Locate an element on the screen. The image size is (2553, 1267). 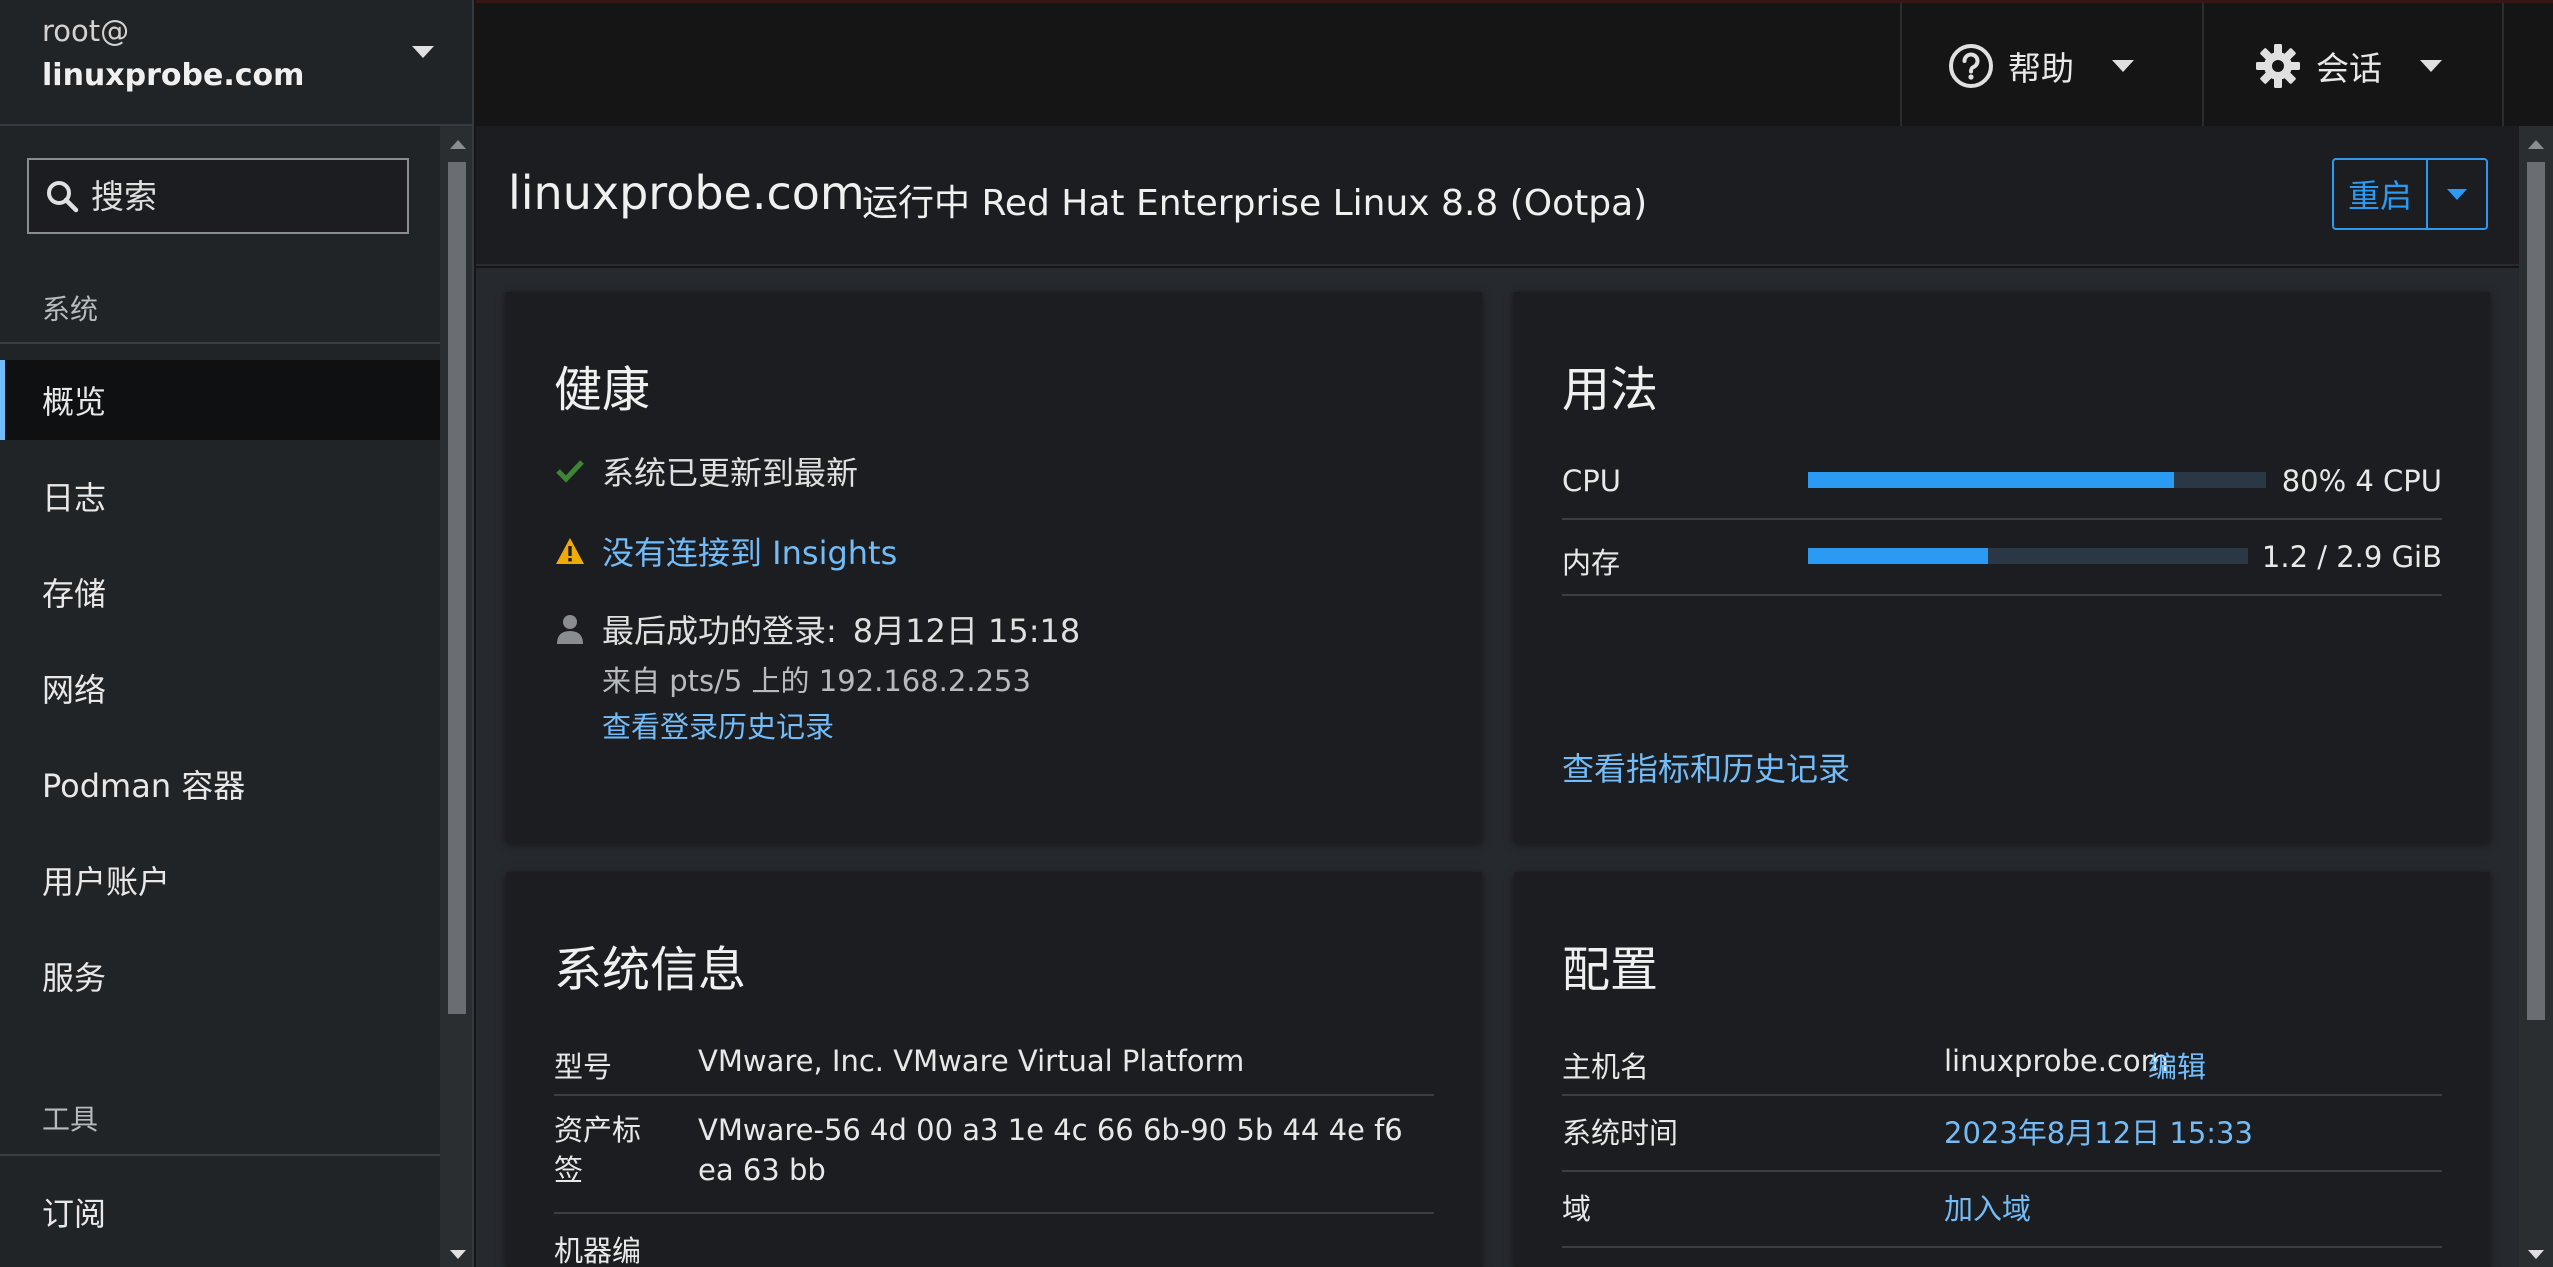
system-info-title: 系统信息 is located at coordinates (650, 970).